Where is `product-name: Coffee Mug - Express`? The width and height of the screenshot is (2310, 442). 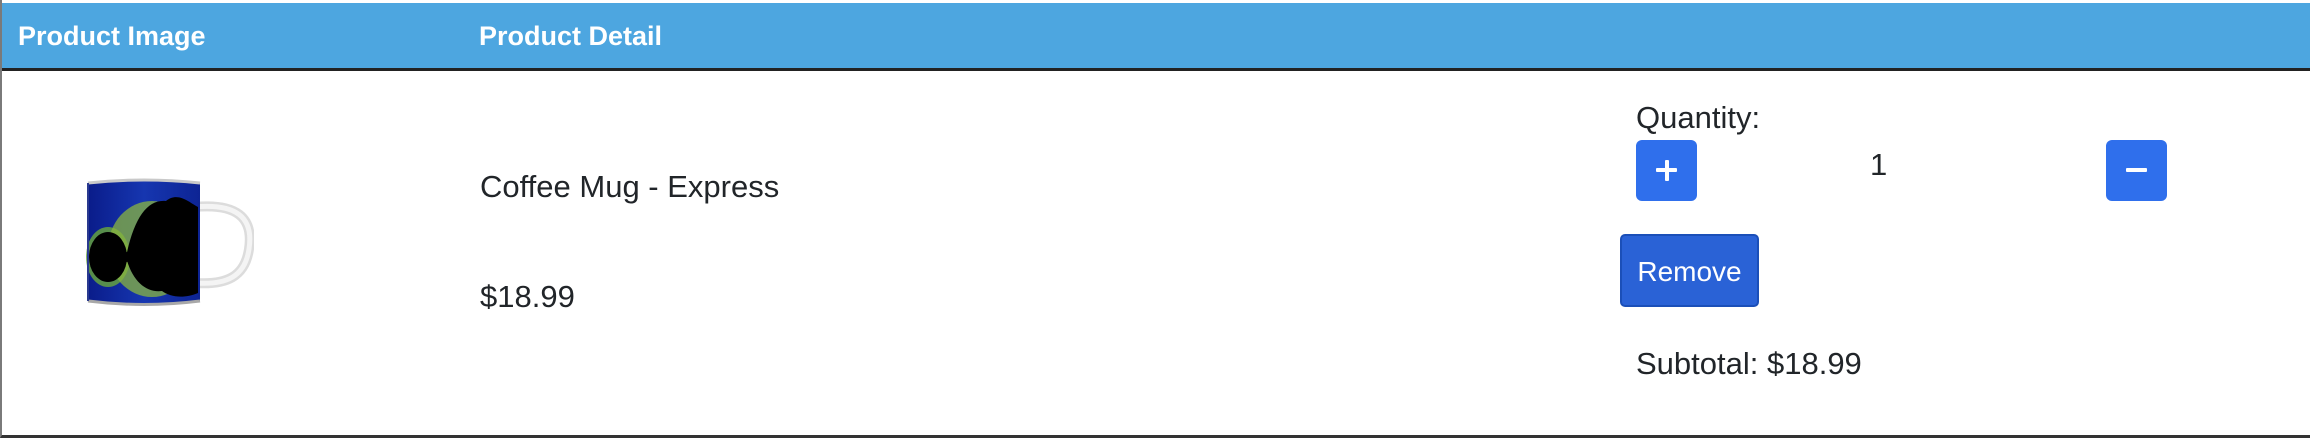
product-name: Coffee Mug - Express is located at coordinates (630, 186).